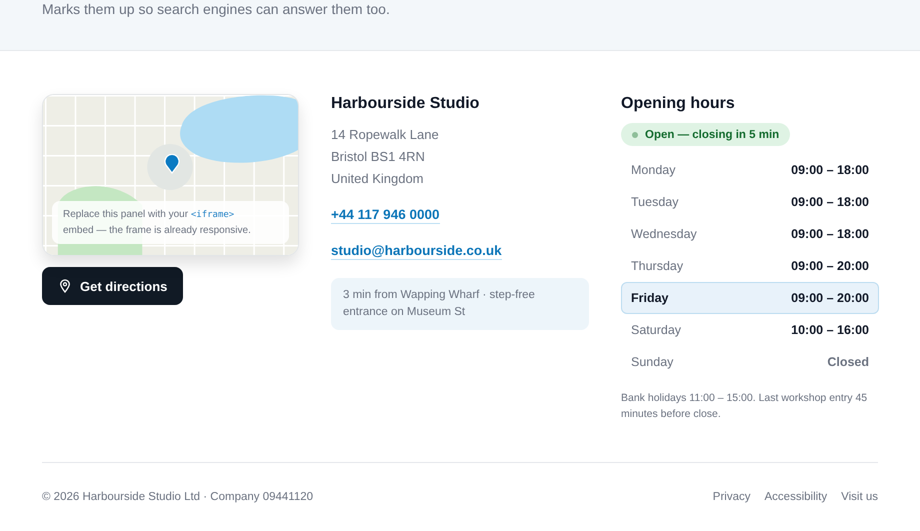 This screenshot has width=920, height=531. Describe the element at coordinates (656, 330) in the screenshot. I see `day-name: Saturday` at that location.